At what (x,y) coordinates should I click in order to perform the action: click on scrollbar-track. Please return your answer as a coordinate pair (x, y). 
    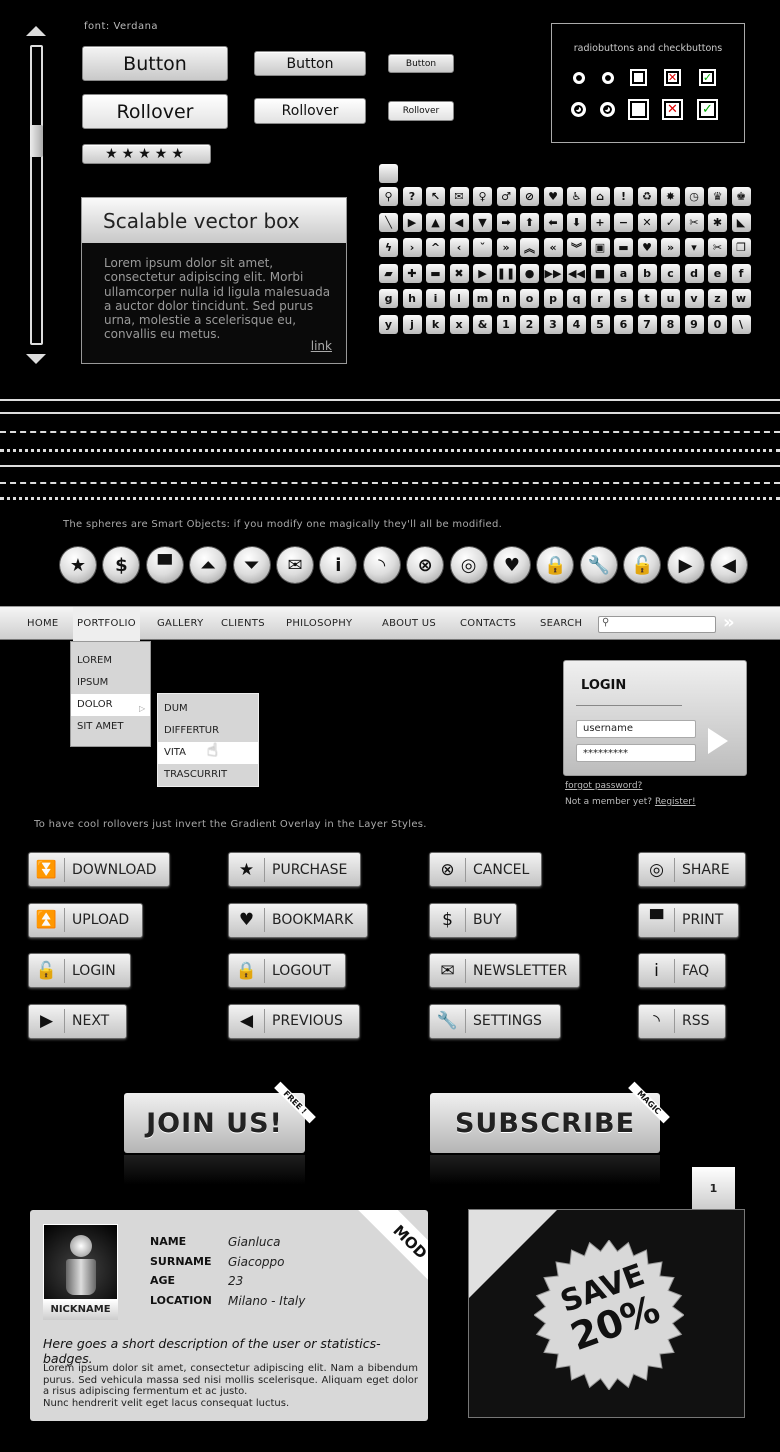
    Looking at the image, I should click on (36, 195).